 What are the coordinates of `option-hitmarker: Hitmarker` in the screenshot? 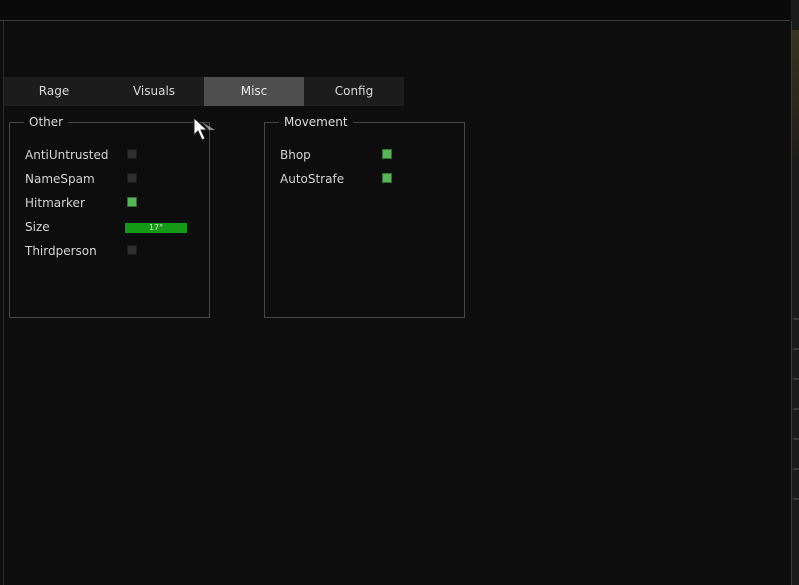 It's located at (115, 203).